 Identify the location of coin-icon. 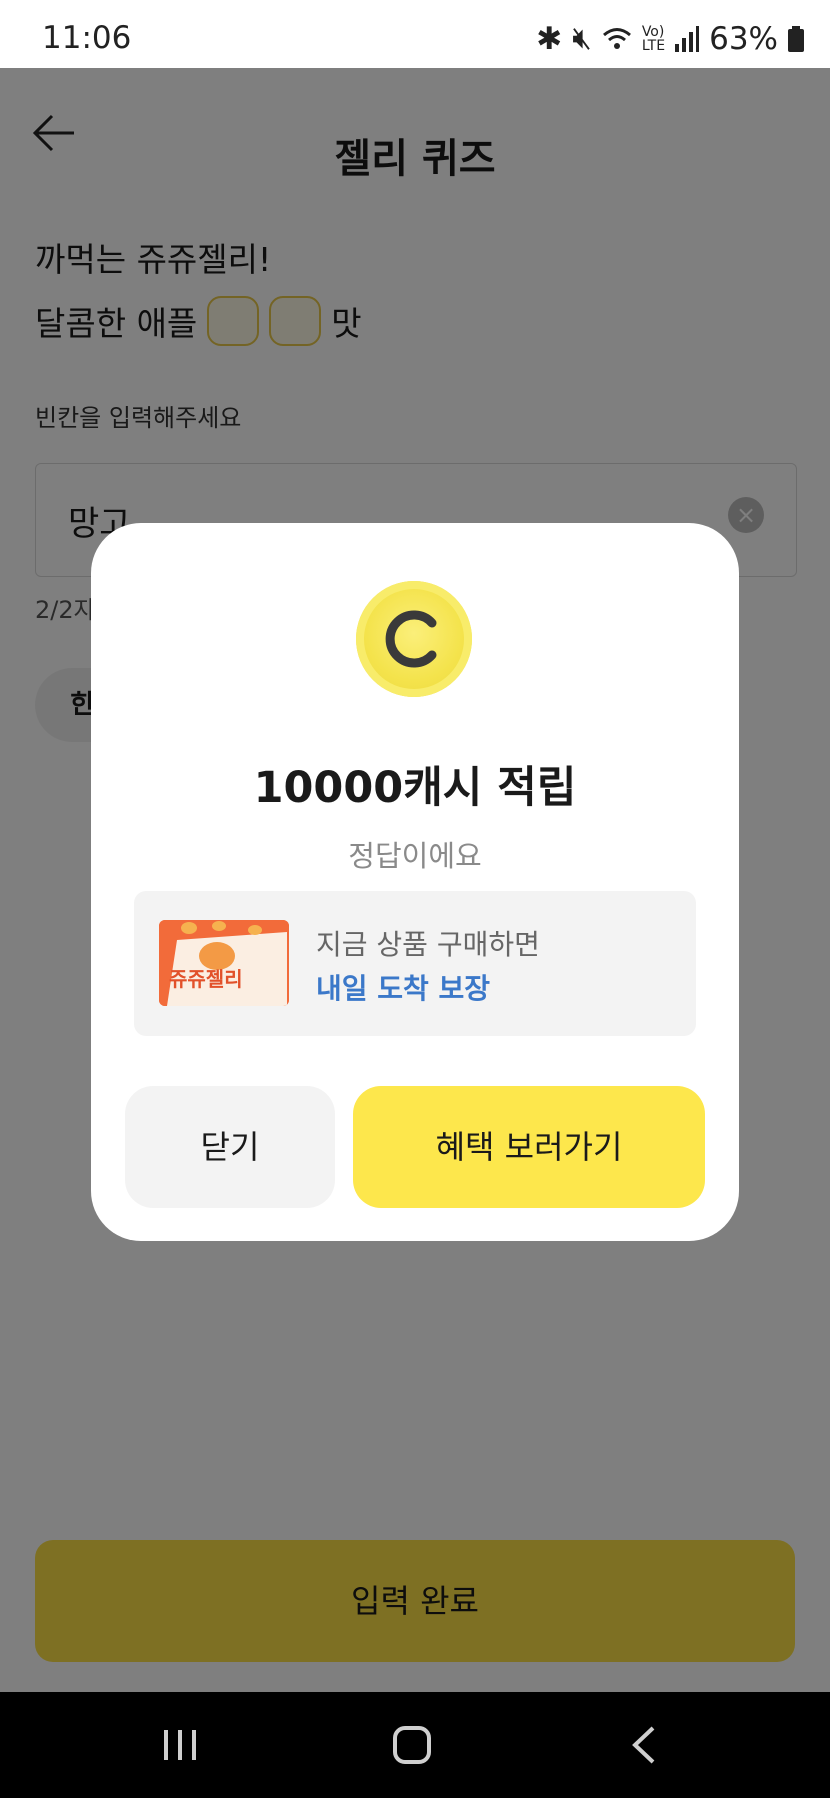
(414, 639).